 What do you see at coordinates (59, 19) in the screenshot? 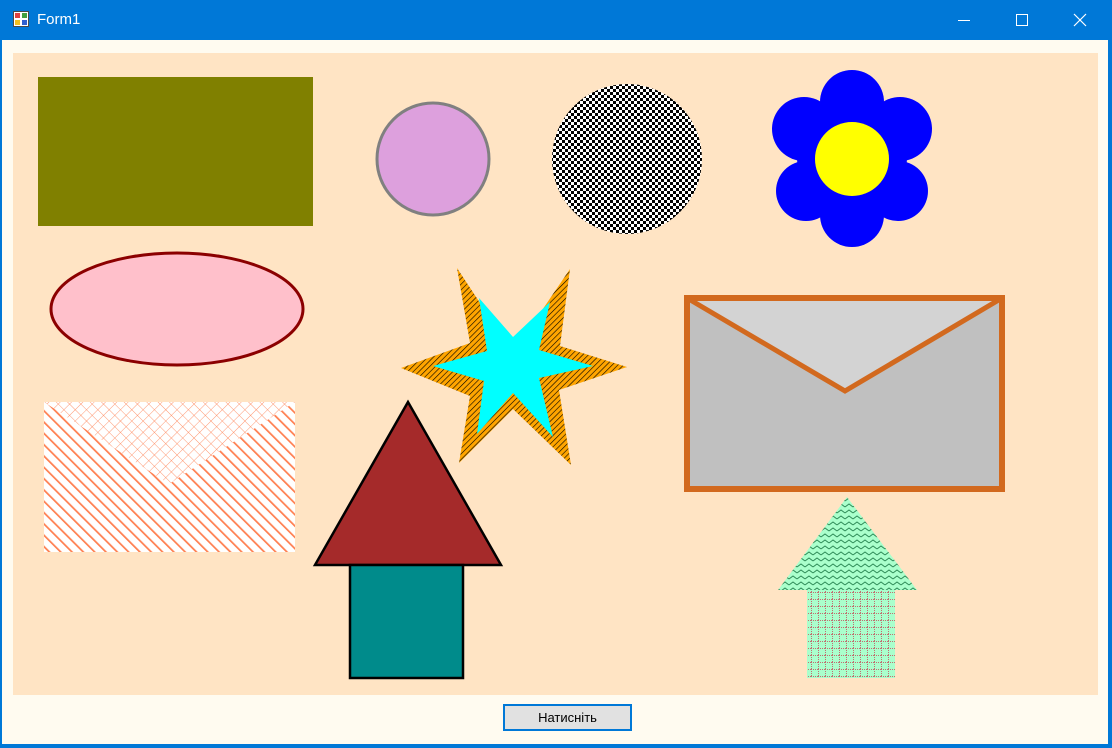
I see `window-title: Form1` at bounding box center [59, 19].